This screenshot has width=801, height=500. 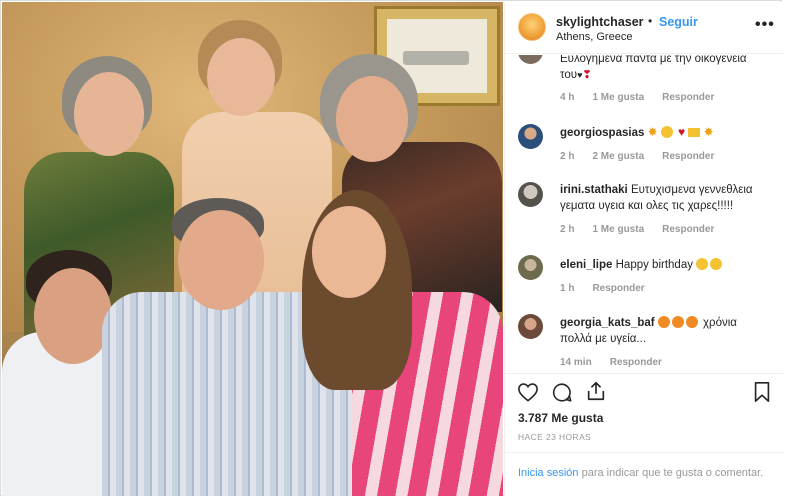 I want to click on comment-text: georgiospasias ✸ ♥ ✸, so click(x=667, y=132).